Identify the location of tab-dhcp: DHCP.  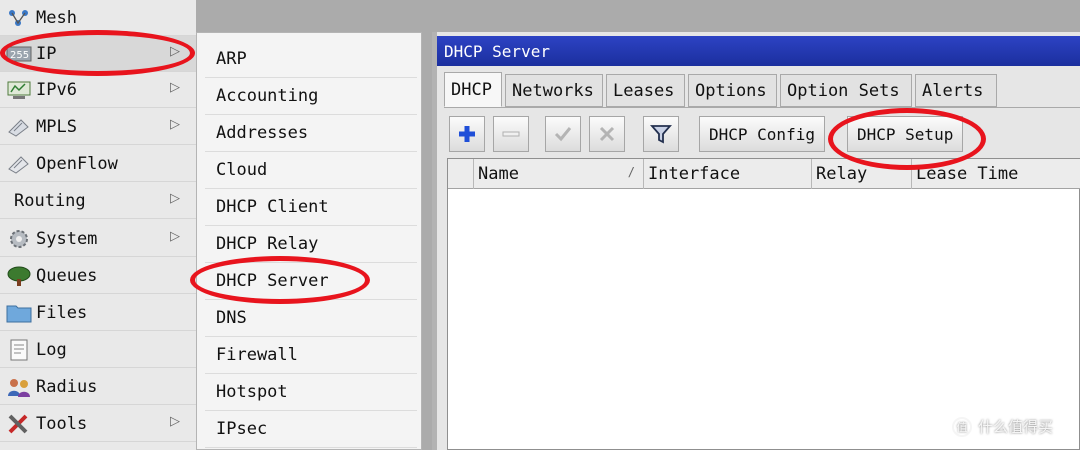
(473, 89).